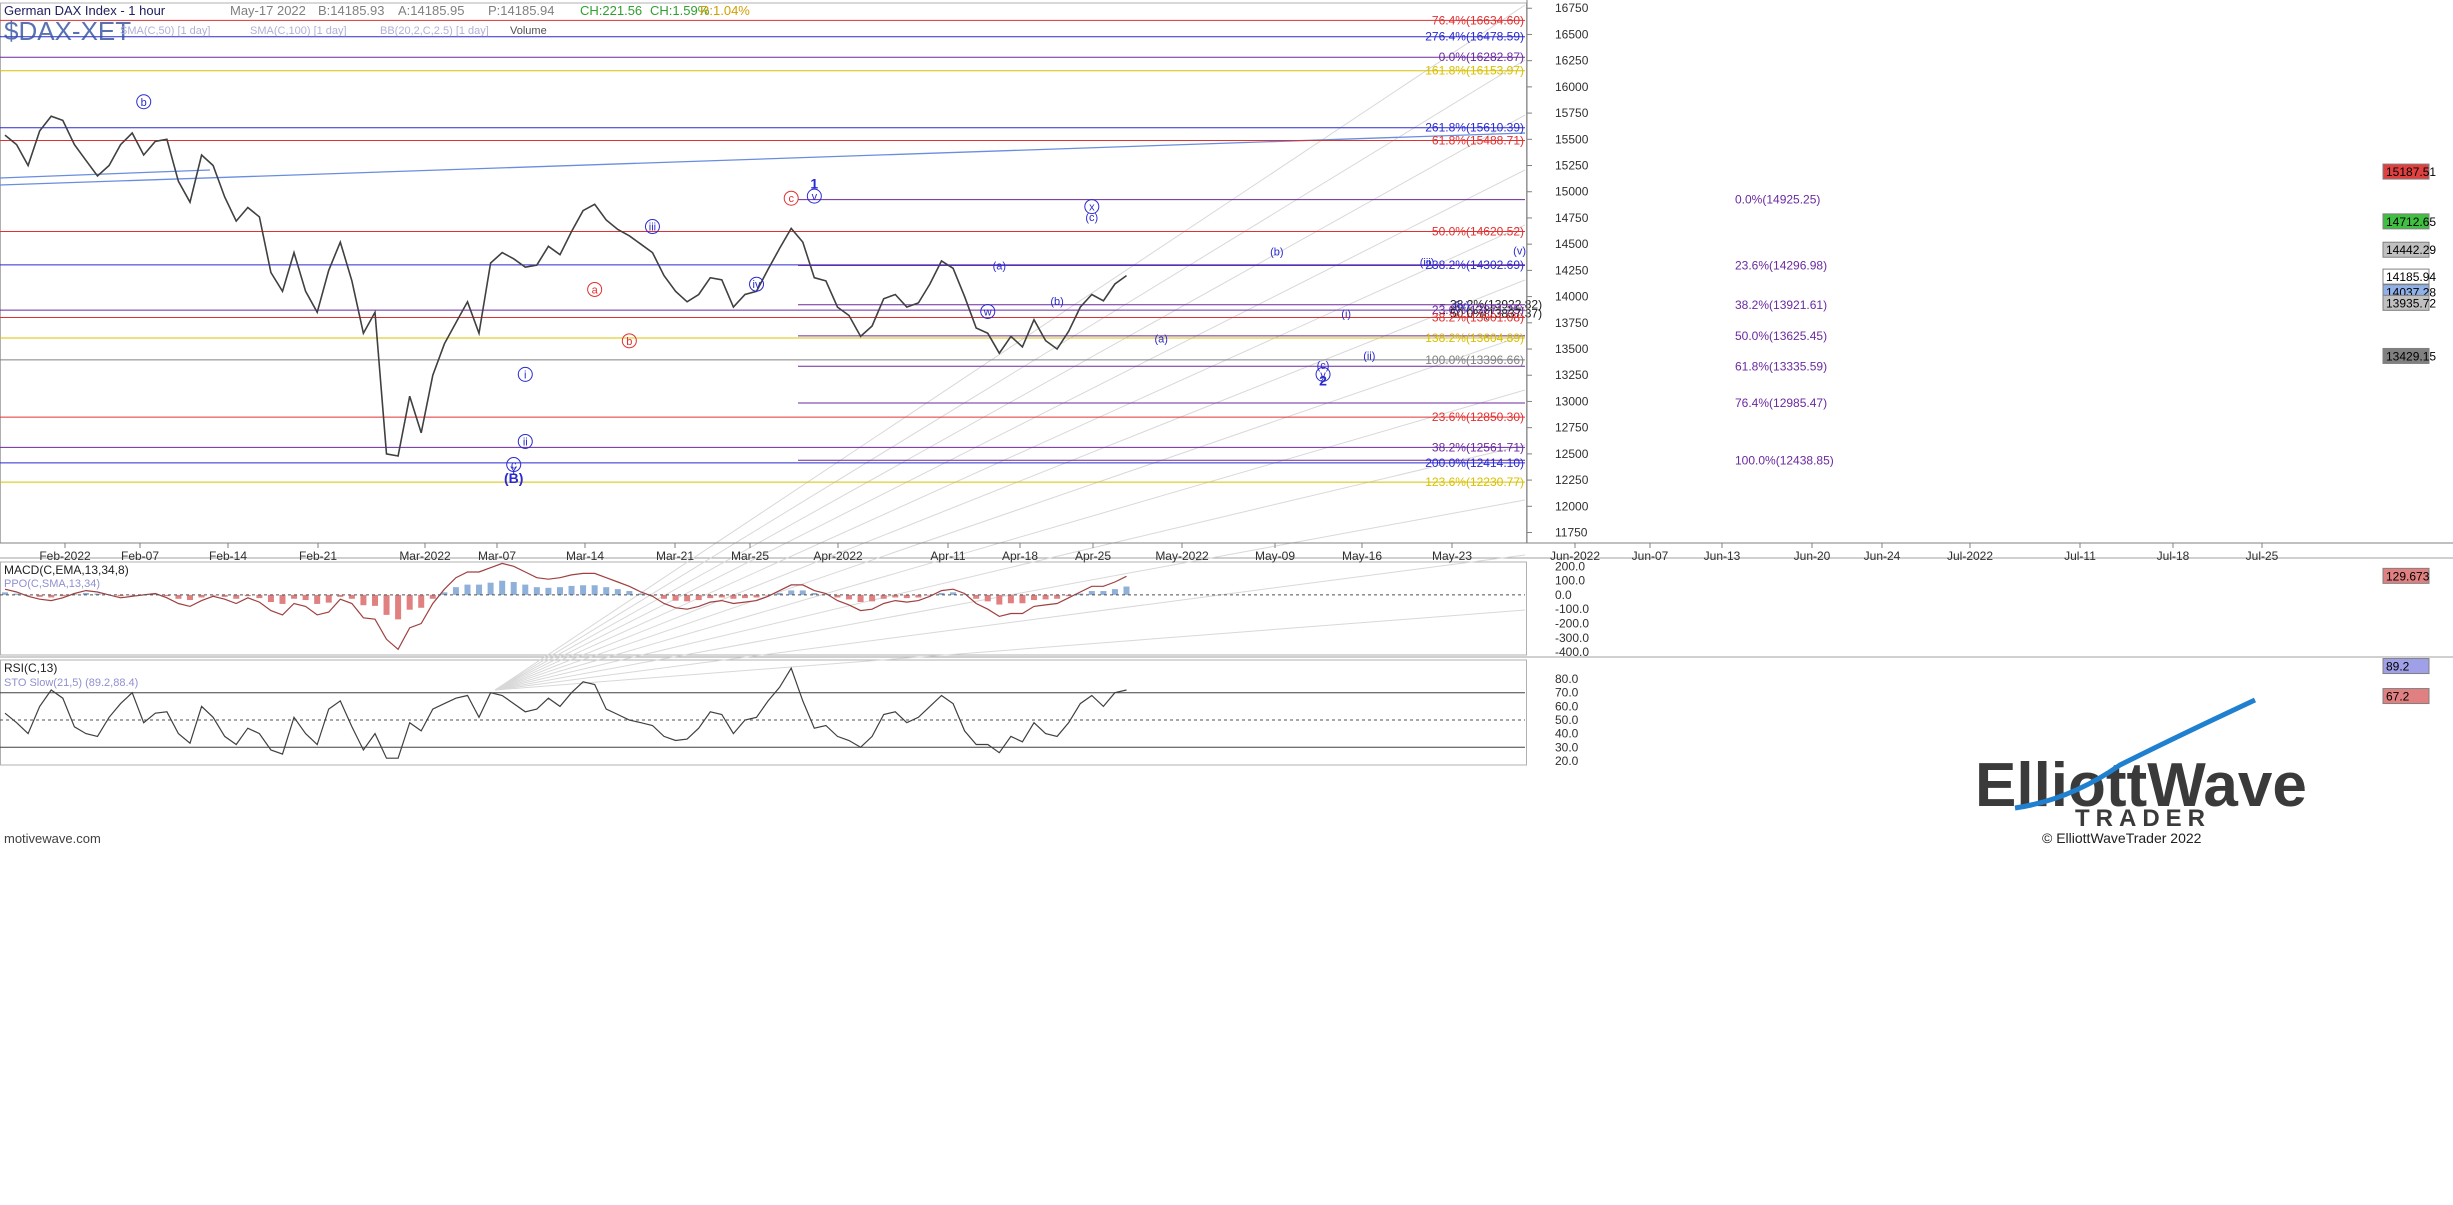 The image size is (2453, 1205). I want to click on y-tick-label: 14500, so click(1572, 244).